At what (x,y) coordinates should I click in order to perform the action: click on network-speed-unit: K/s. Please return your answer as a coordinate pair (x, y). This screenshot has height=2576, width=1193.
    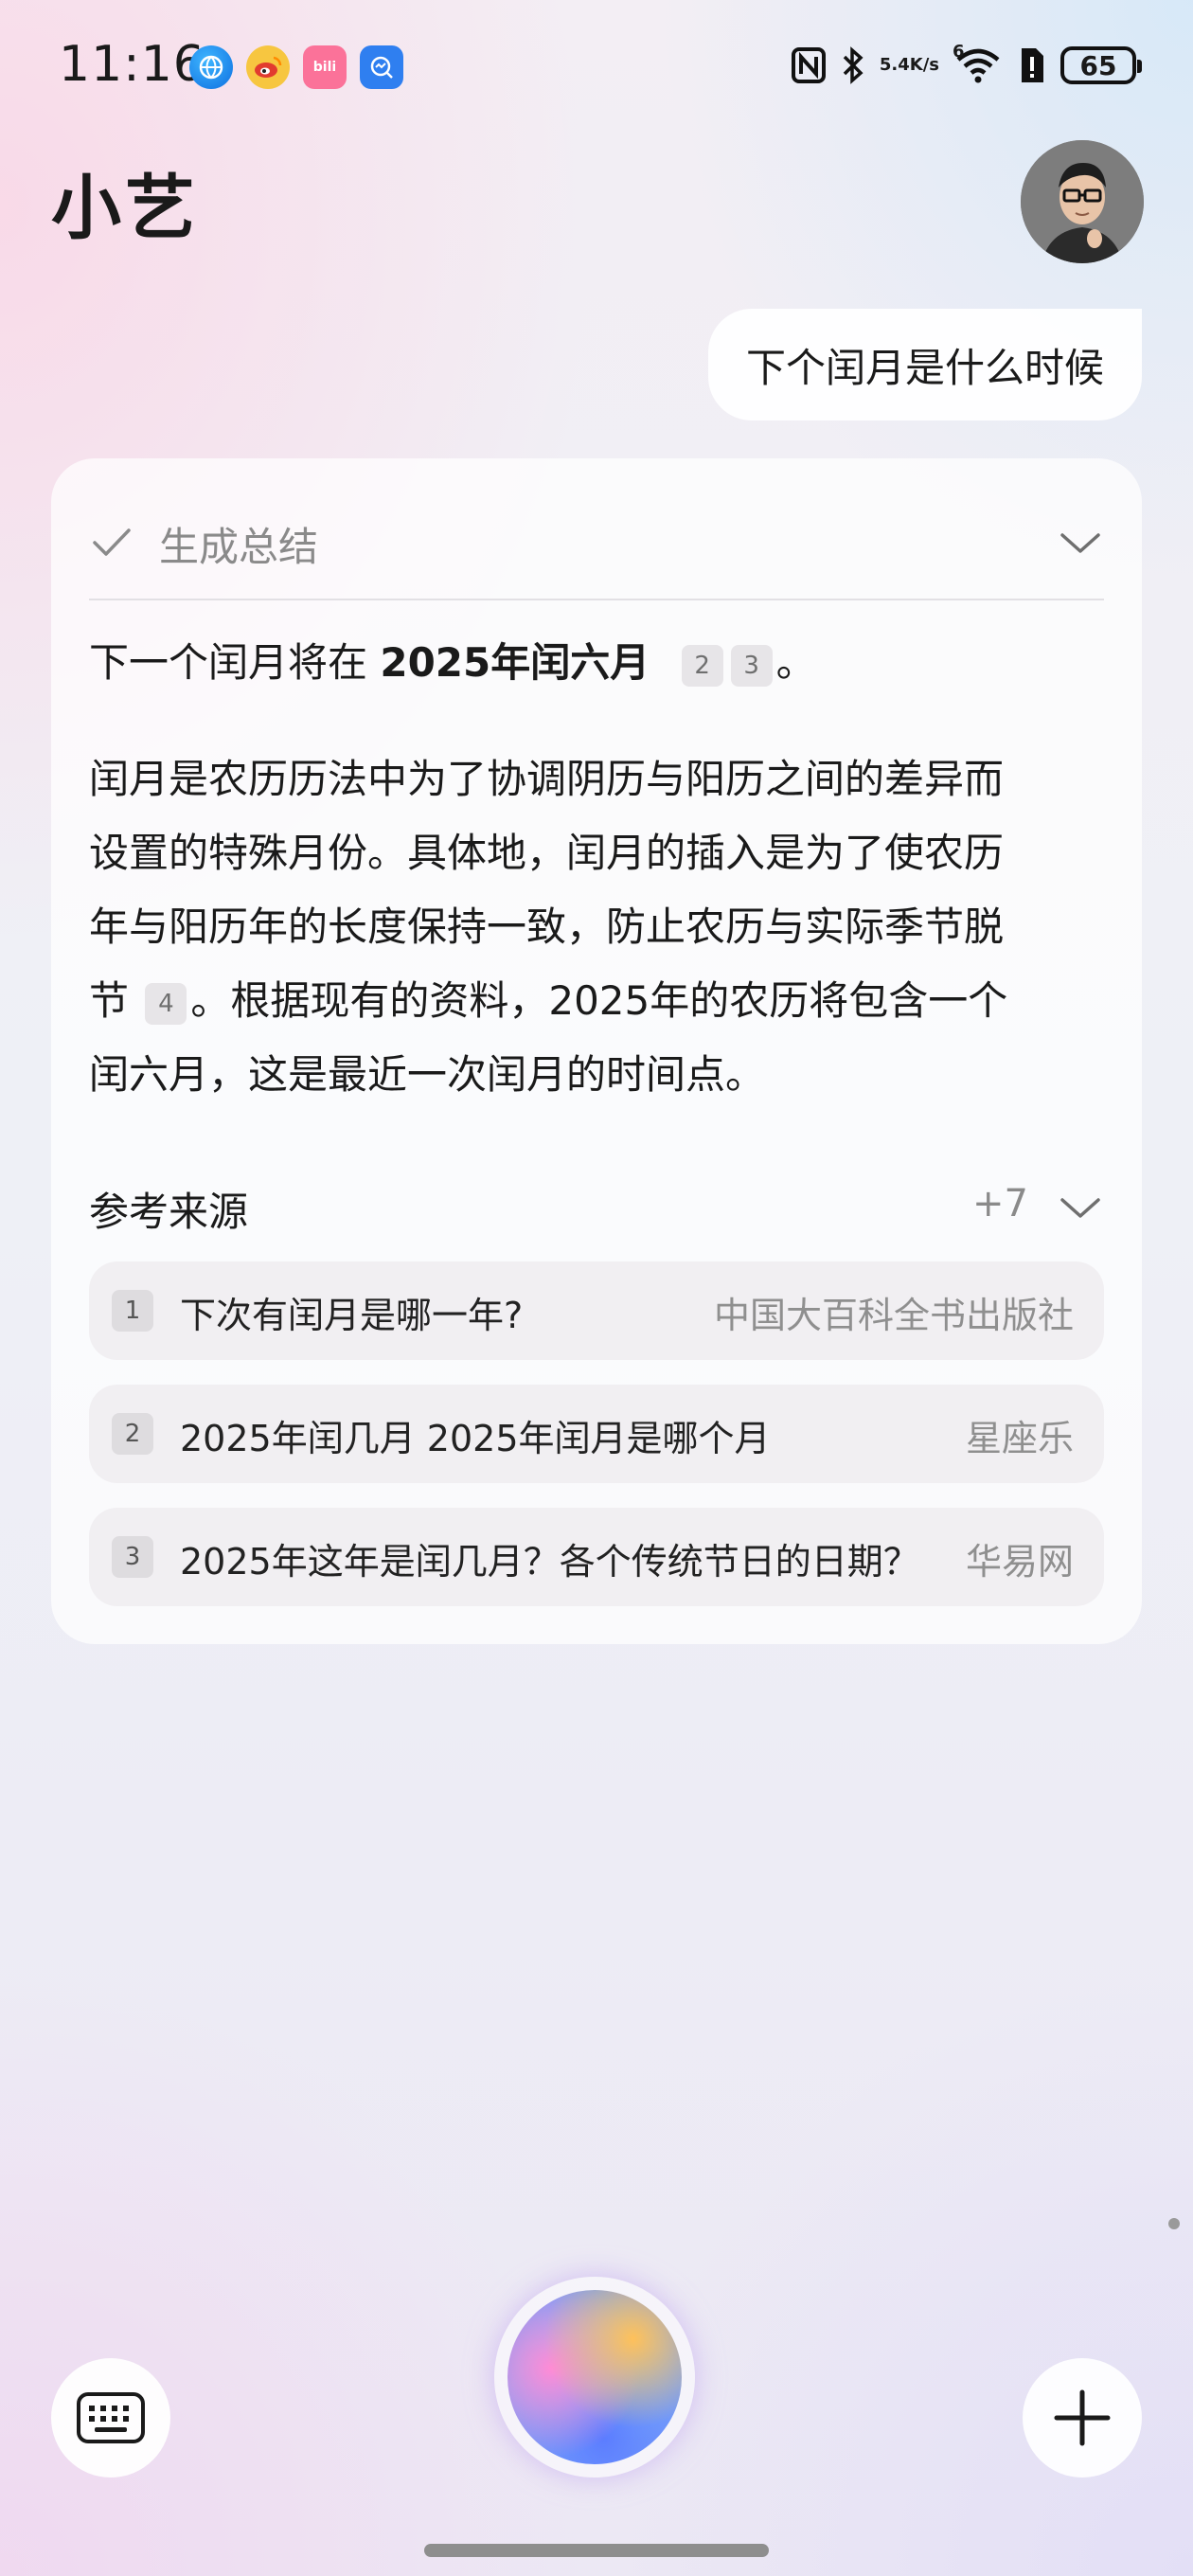
    Looking at the image, I should click on (924, 65).